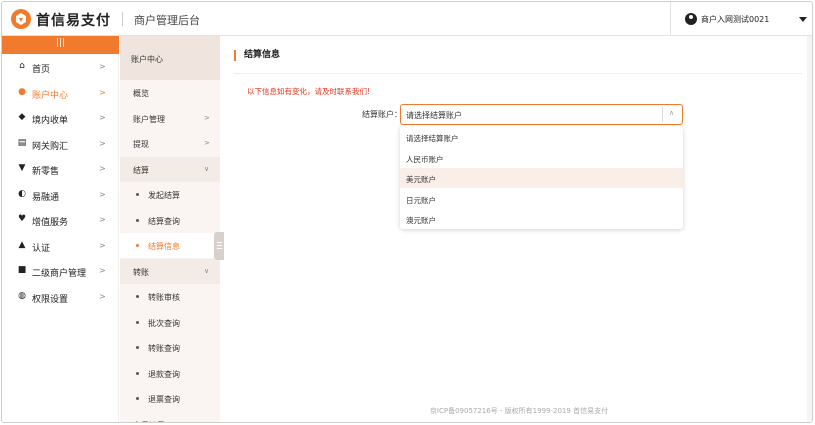 The height and width of the screenshot is (425, 815). I want to click on sidebar-item-5: ◐ 易融通 >, so click(60, 195).